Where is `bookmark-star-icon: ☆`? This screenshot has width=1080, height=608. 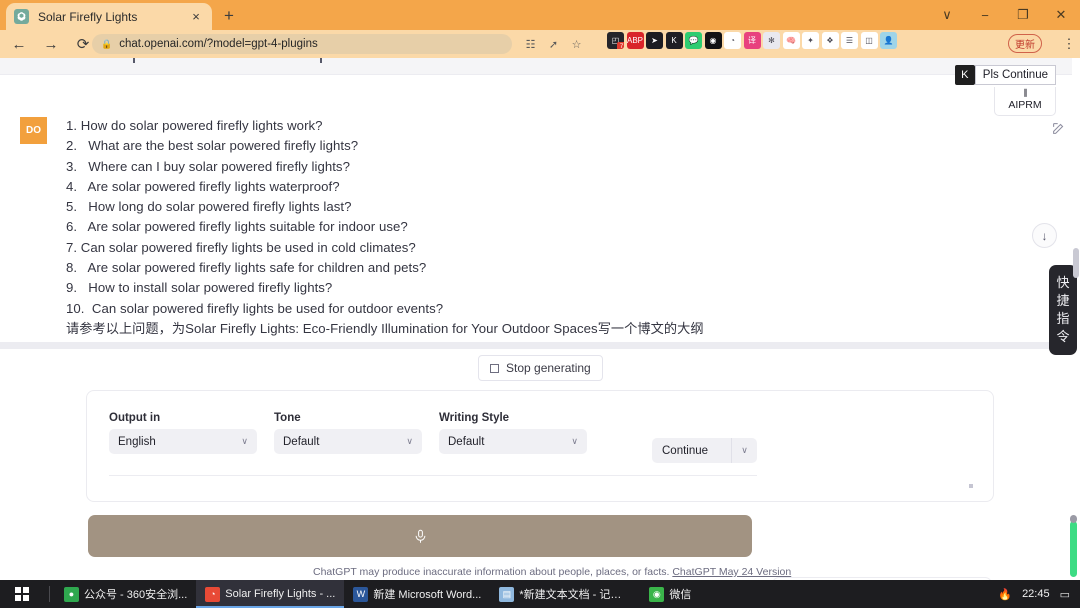 bookmark-star-icon: ☆ is located at coordinates (576, 44).